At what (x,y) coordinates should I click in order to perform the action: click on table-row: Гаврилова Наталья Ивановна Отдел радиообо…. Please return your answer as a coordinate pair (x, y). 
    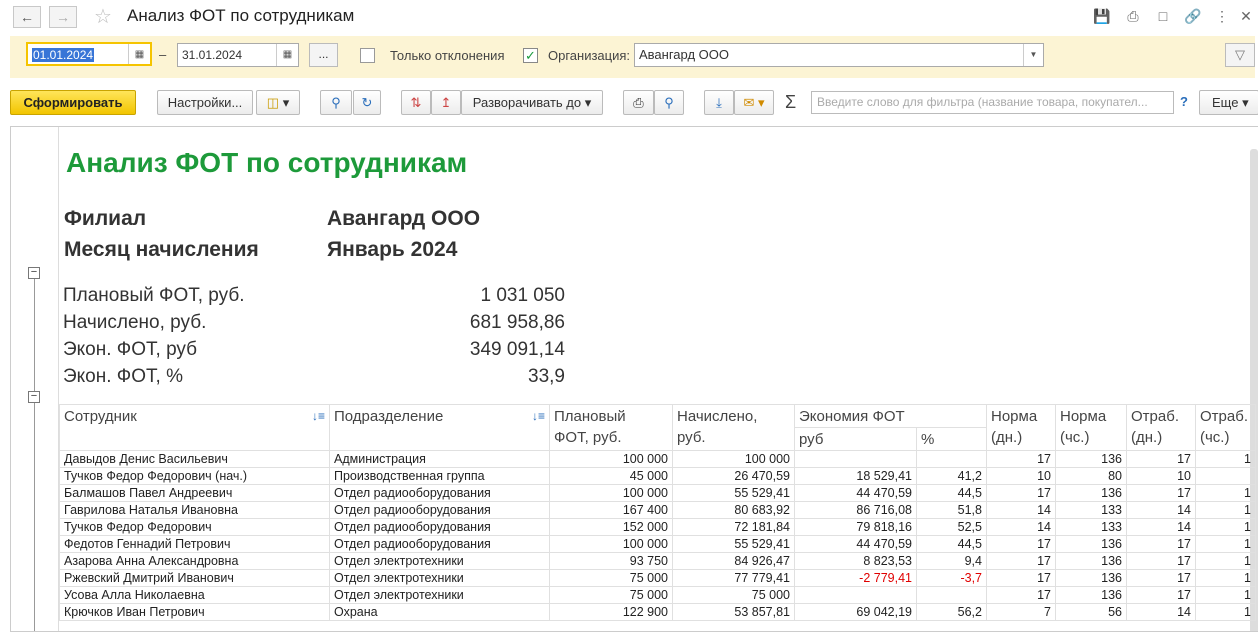
    Looking at the image, I should click on (657, 510).